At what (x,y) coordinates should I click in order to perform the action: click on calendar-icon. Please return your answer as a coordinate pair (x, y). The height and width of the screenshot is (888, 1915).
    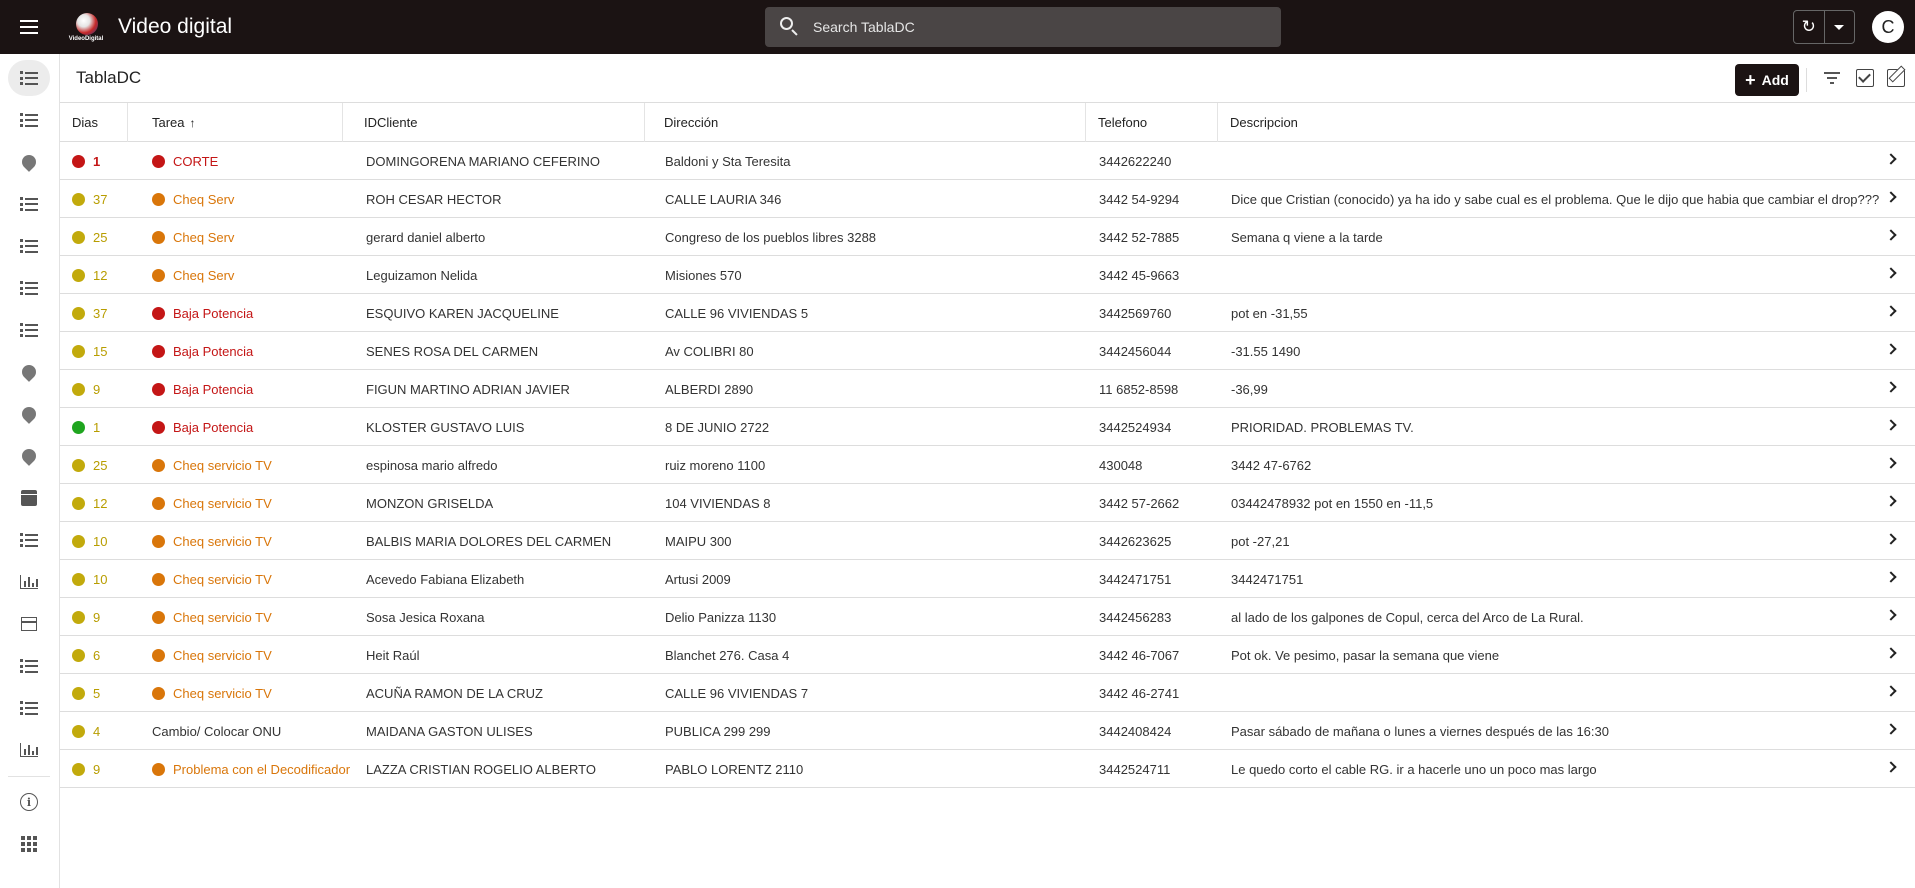
    Looking at the image, I should click on (29, 498).